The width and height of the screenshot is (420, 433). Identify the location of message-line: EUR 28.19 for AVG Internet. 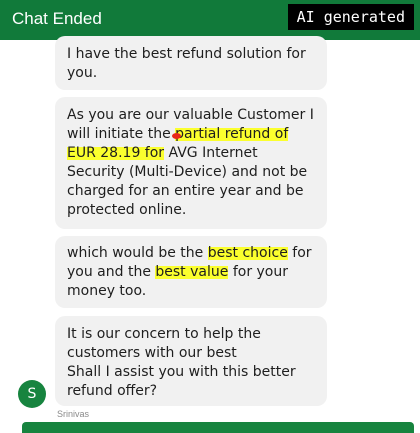
(162, 153).